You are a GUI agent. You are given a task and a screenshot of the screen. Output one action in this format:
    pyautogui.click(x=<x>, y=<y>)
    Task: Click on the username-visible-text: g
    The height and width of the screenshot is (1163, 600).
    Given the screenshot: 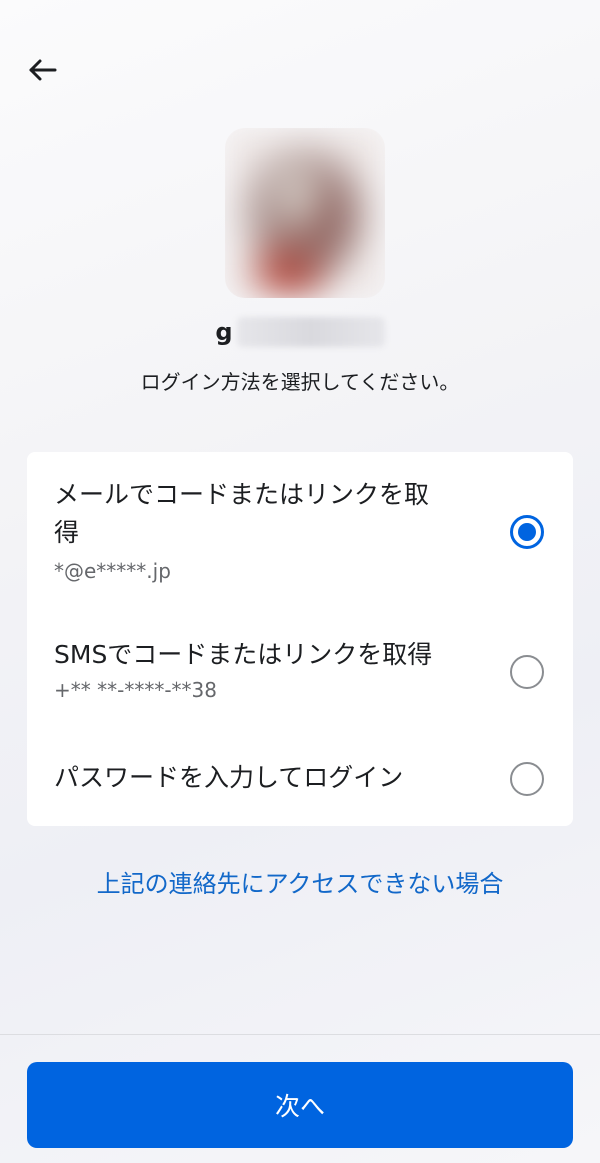 What is the action you would take?
    pyautogui.click(x=224, y=332)
    